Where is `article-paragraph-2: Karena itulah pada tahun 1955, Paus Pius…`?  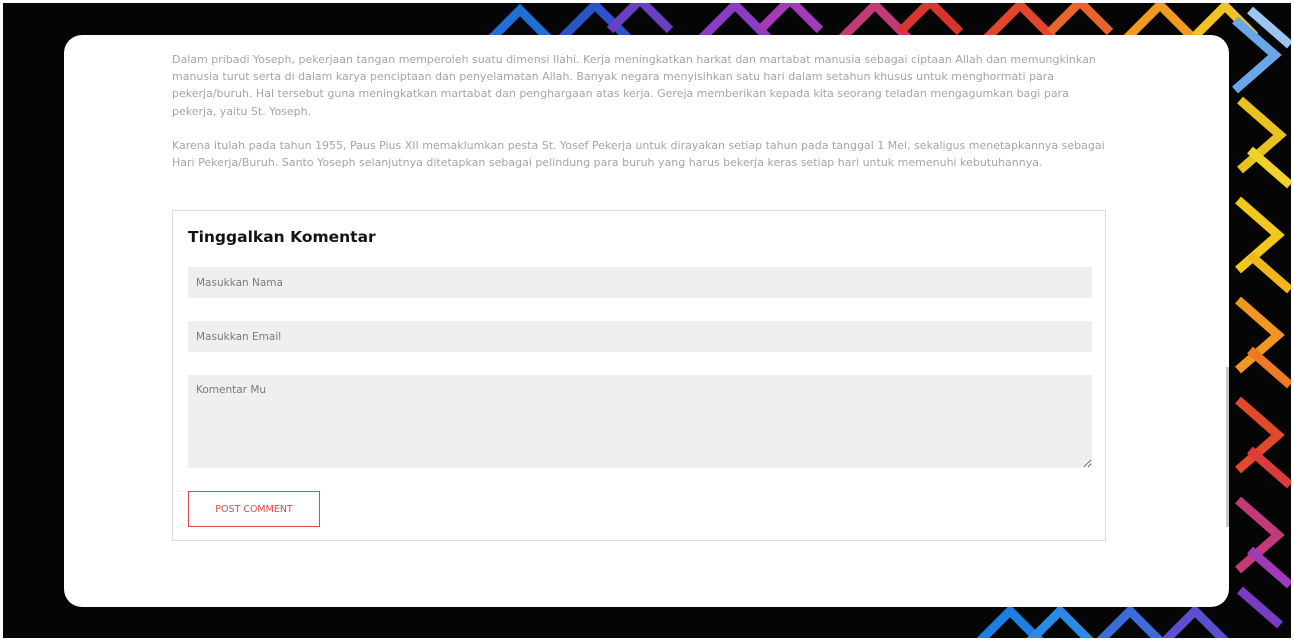 article-paragraph-2: Karena itulah pada tahun 1955, Paus Pius… is located at coordinates (638, 154).